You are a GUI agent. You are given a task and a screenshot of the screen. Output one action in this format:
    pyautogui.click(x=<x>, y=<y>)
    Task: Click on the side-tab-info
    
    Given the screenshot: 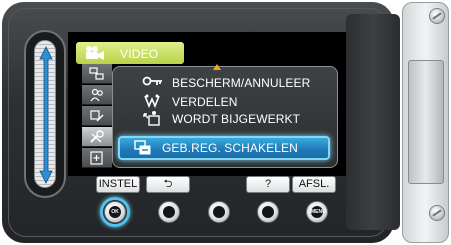 What is the action you would take?
    pyautogui.click(x=97, y=158)
    